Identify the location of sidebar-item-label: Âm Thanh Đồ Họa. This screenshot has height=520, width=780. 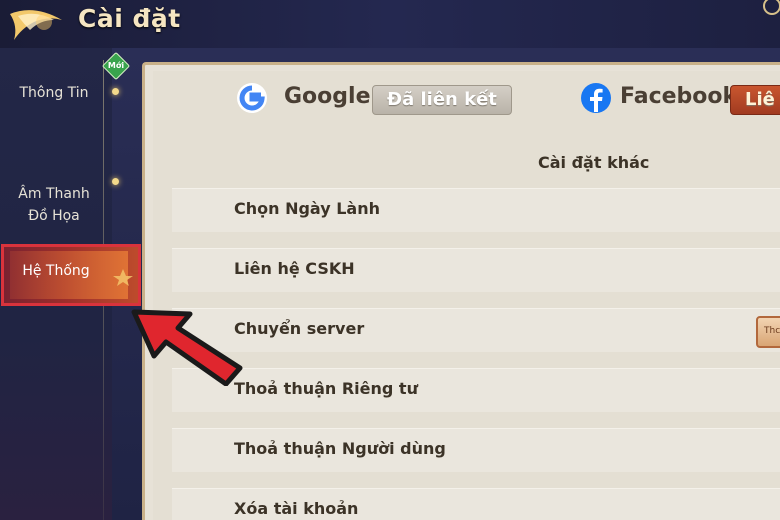
(54, 205).